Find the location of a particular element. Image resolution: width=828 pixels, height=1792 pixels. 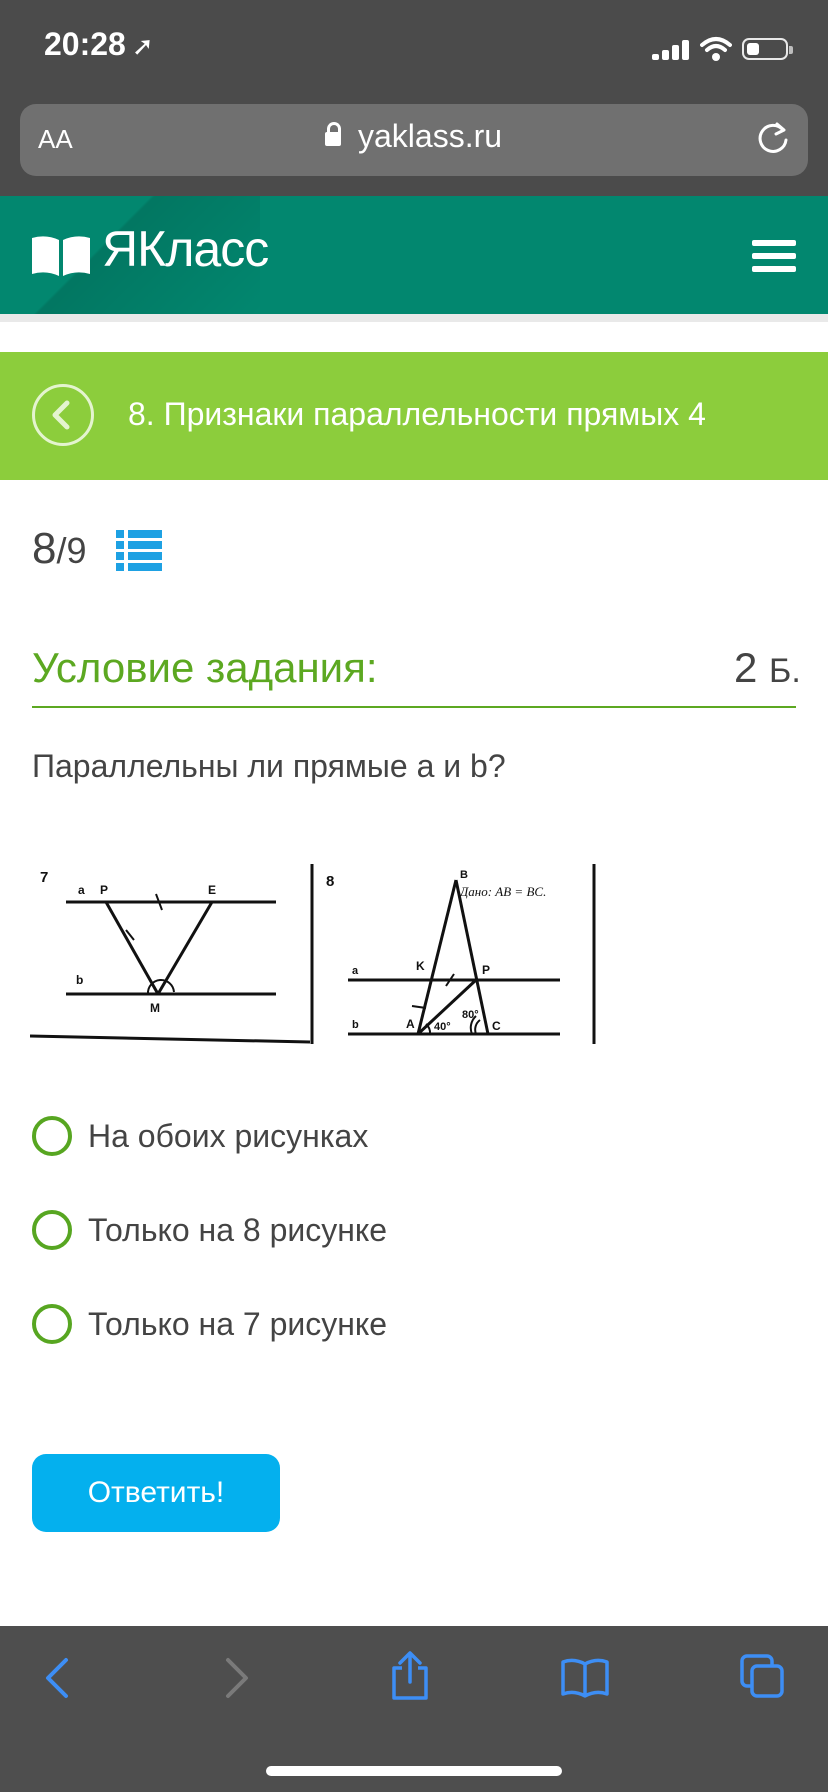

book-logo-icon is located at coordinates (61, 256).